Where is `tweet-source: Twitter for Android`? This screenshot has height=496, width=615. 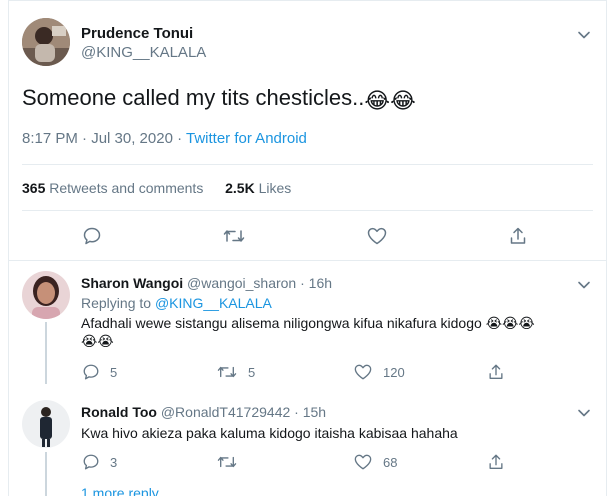
tweet-source: Twitter for Android is located at coordinates (246, 138).